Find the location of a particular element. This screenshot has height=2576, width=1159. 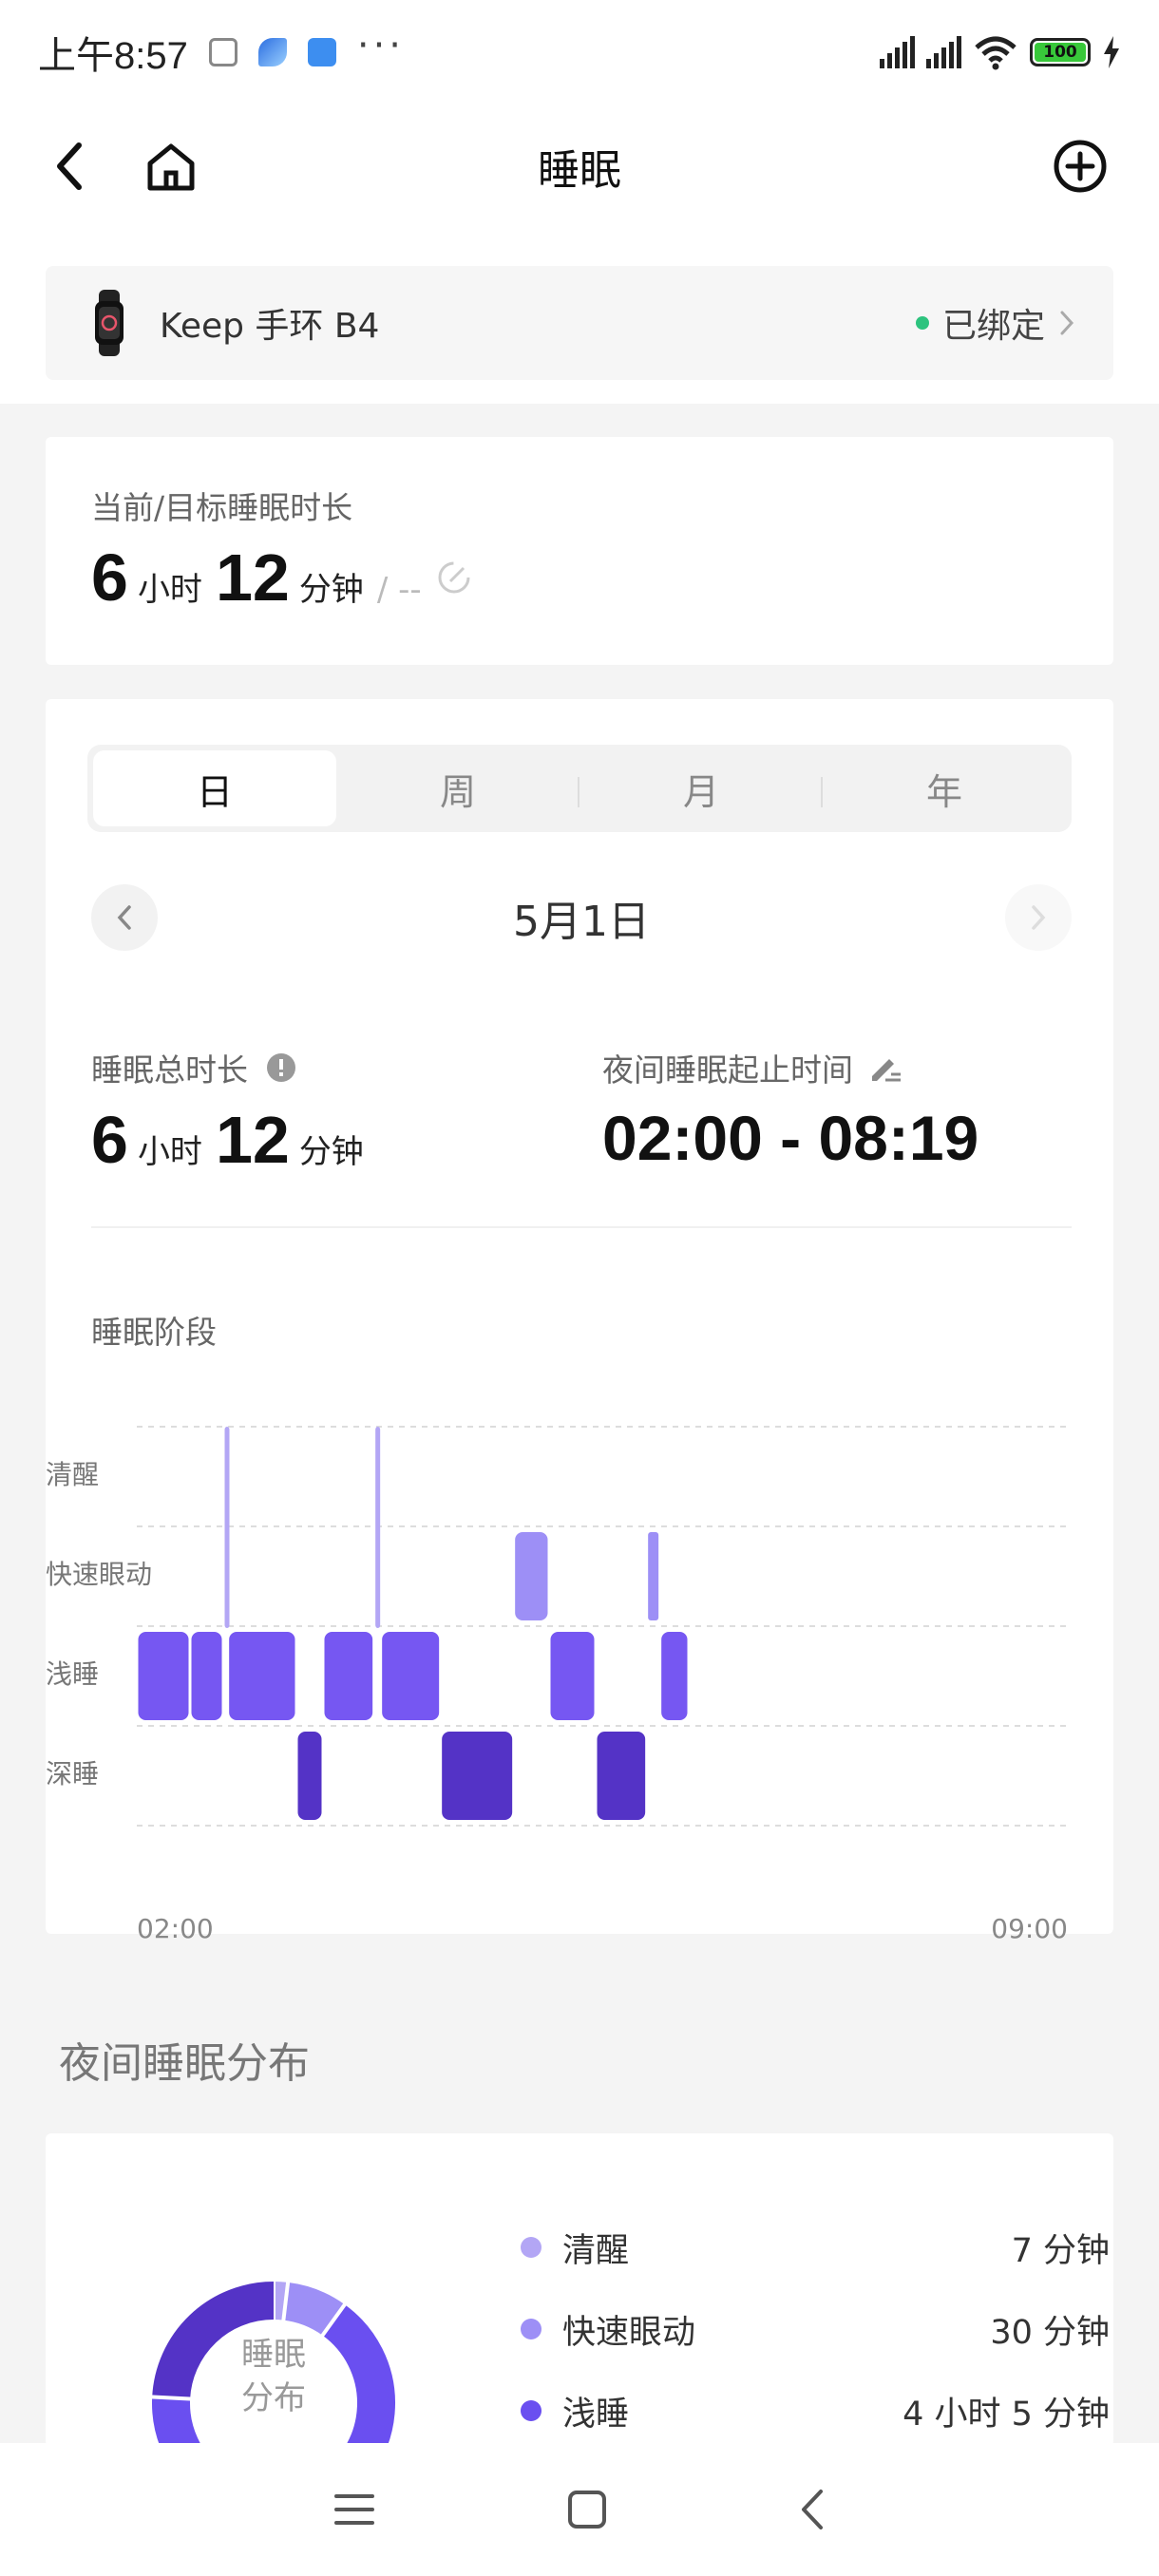

donut-label-line2: 分布 is located at coordinates (273, 2398).